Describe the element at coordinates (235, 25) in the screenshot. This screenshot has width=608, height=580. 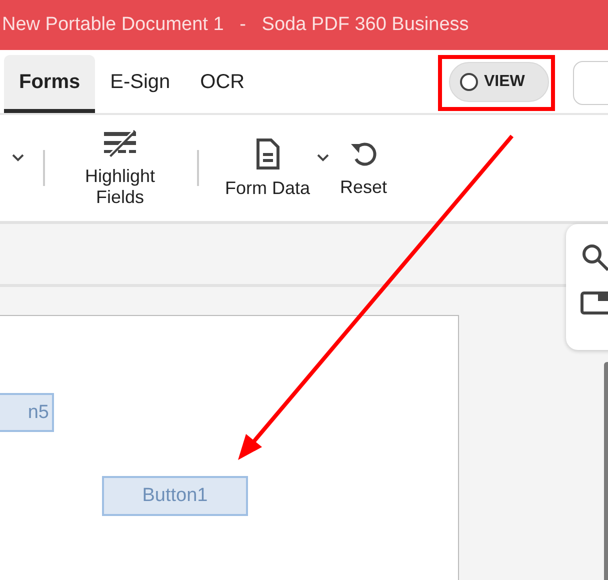
I see `window-title: New Portable Document 1 - Soda PDF 360 Business` at that location.